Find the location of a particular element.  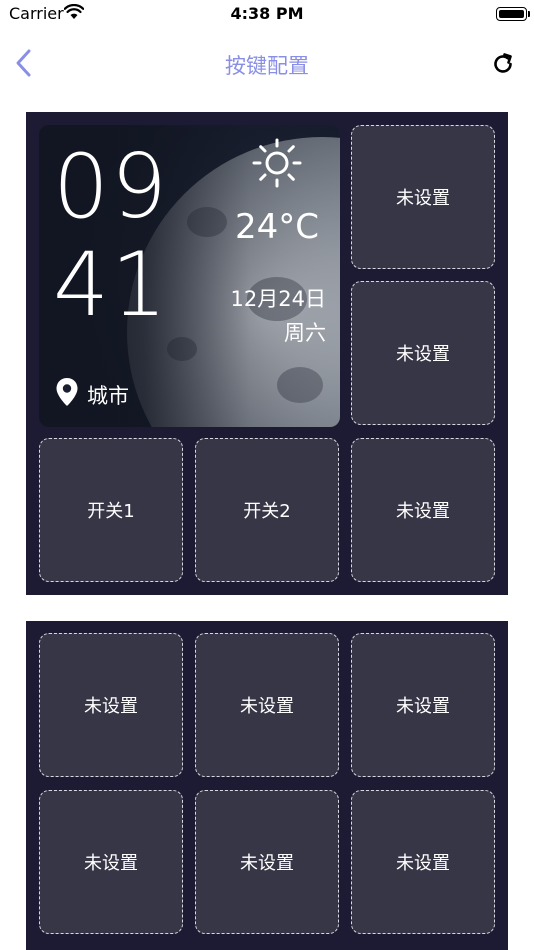

page-title: 按键配置 is located at coordinates (267, 66).